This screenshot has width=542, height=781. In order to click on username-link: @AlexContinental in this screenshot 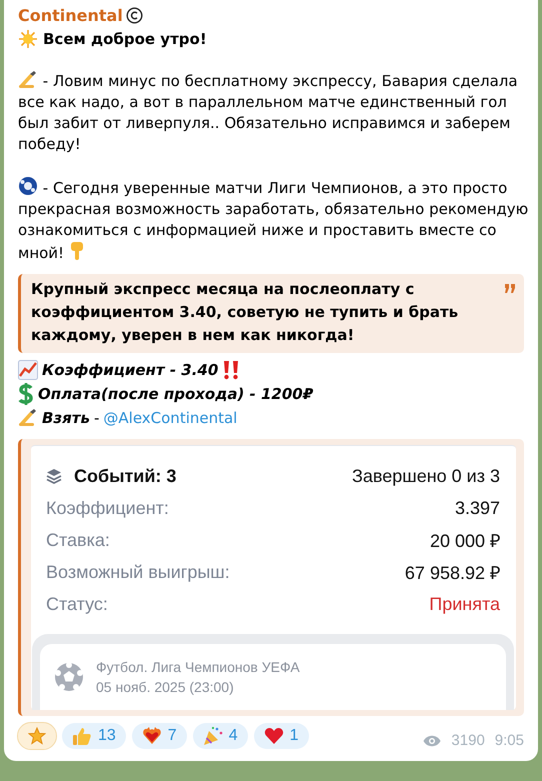, I will do `click(170, 418)`.